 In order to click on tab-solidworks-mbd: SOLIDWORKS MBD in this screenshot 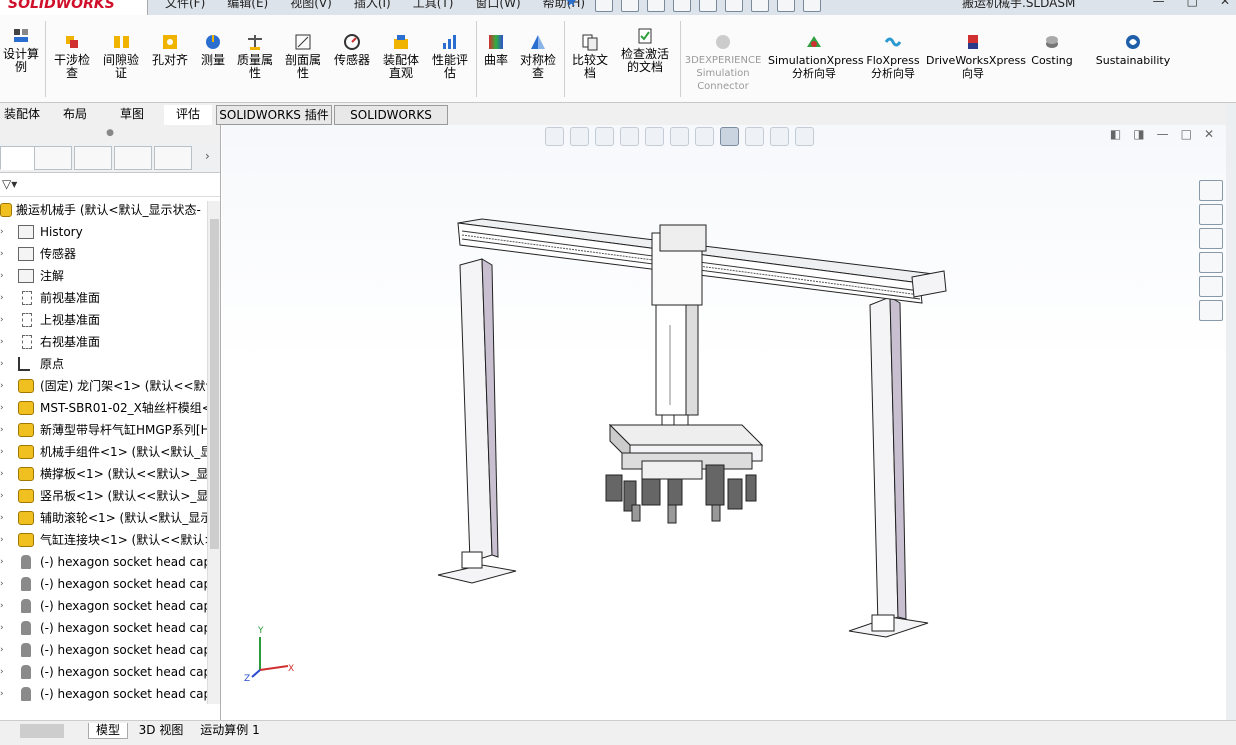, I will do `click(391, 122)`.